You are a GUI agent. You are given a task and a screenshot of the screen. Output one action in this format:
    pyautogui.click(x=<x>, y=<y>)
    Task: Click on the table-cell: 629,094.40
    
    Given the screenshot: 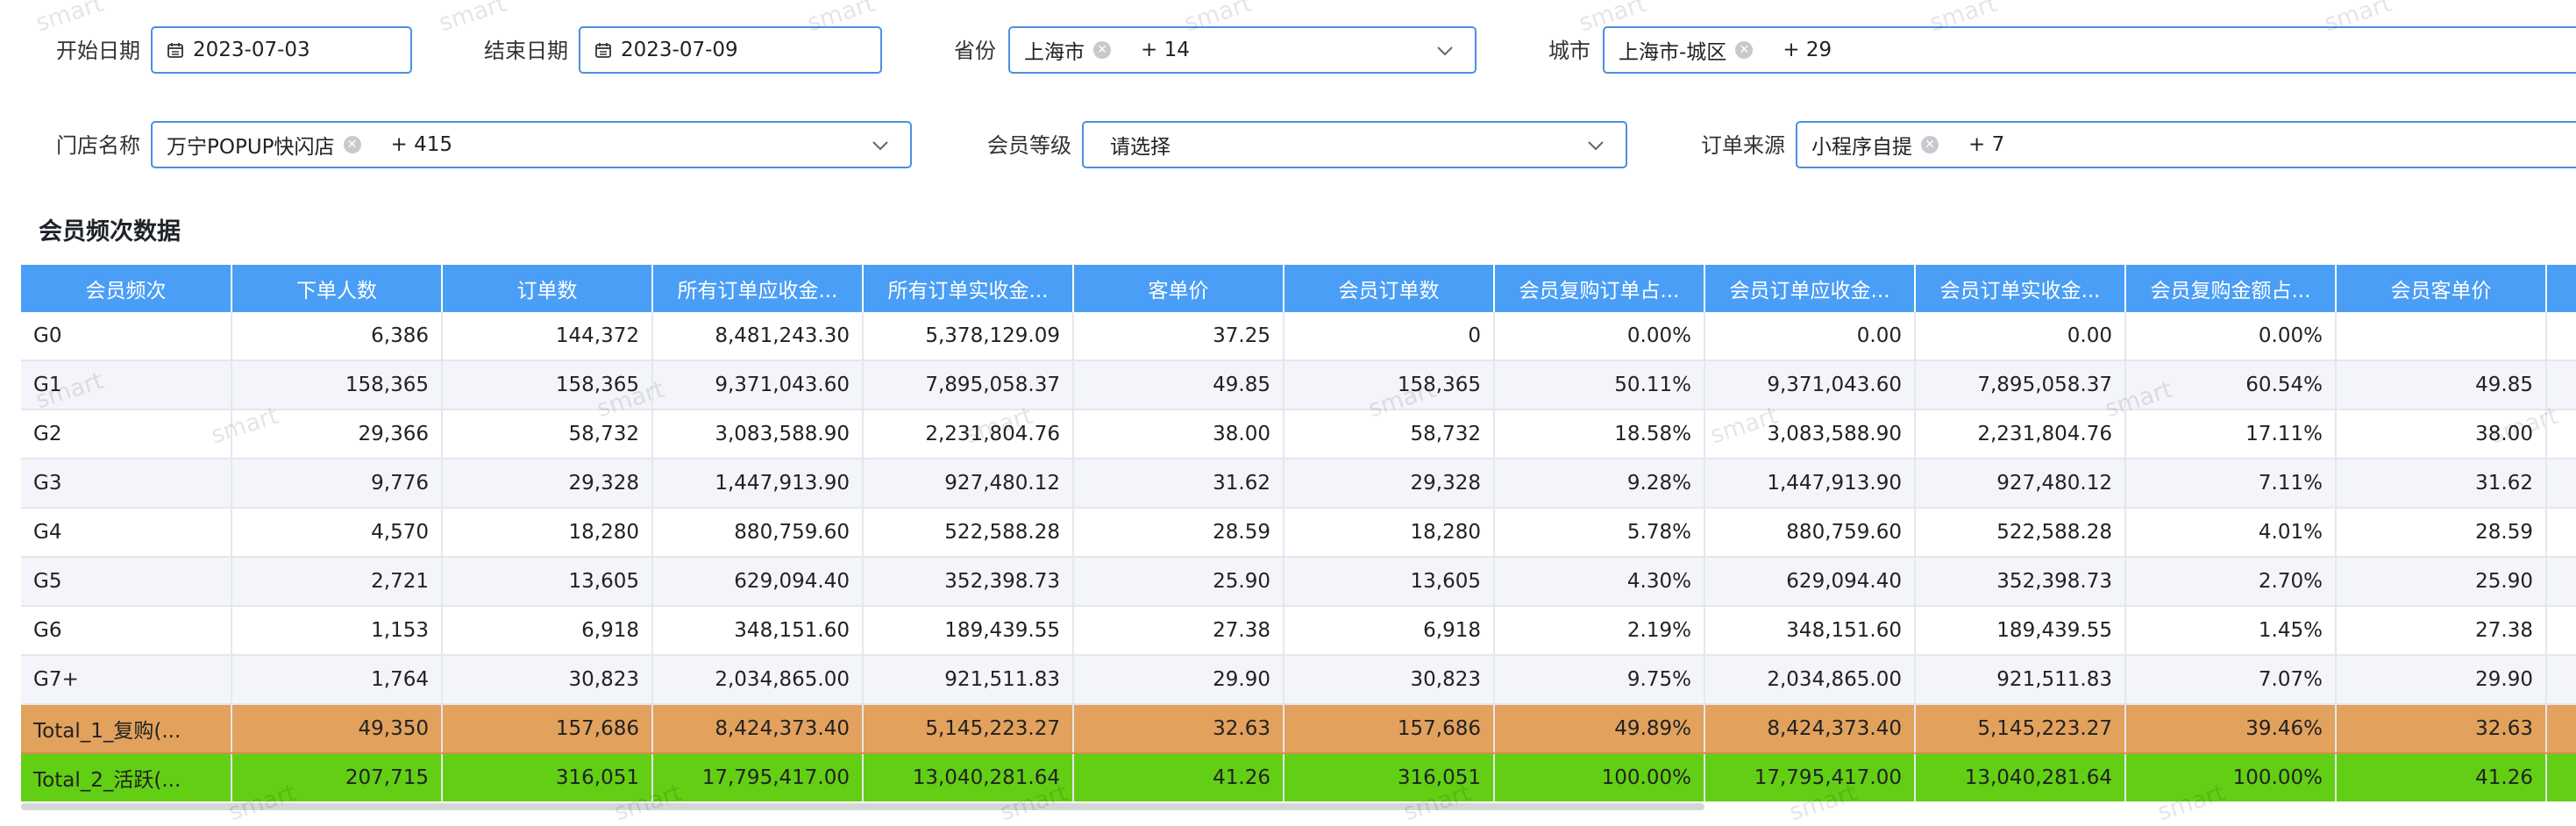 What is the action you would take?
    pyautogui.click(x=1810, y=582)
    